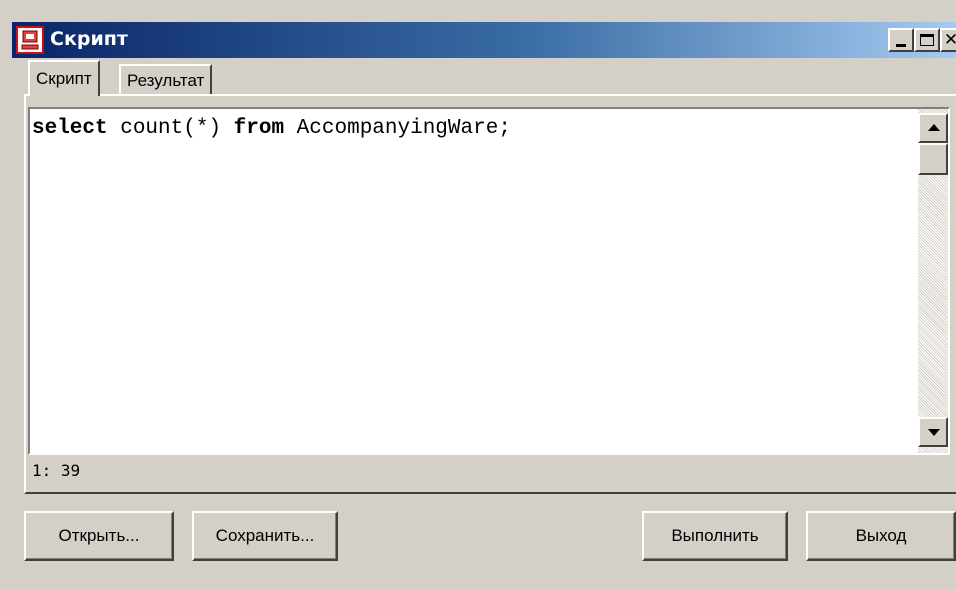 This screenshot has height=589, width=956. I want to click on maximize-button, so click(927, 40).